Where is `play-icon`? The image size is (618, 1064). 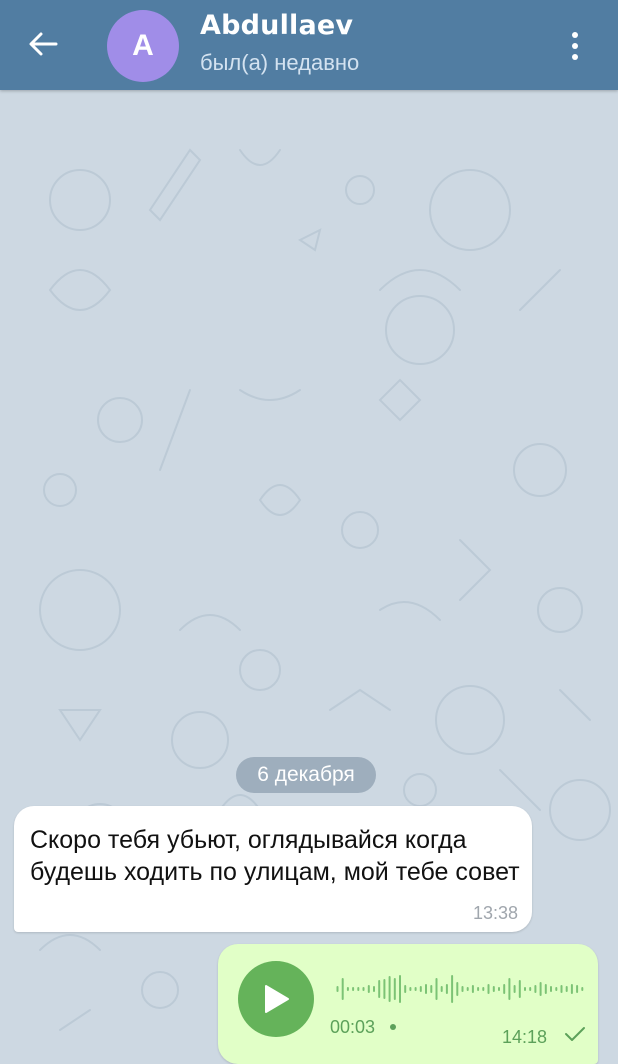 play-icon is located at coordinates (277, 999).